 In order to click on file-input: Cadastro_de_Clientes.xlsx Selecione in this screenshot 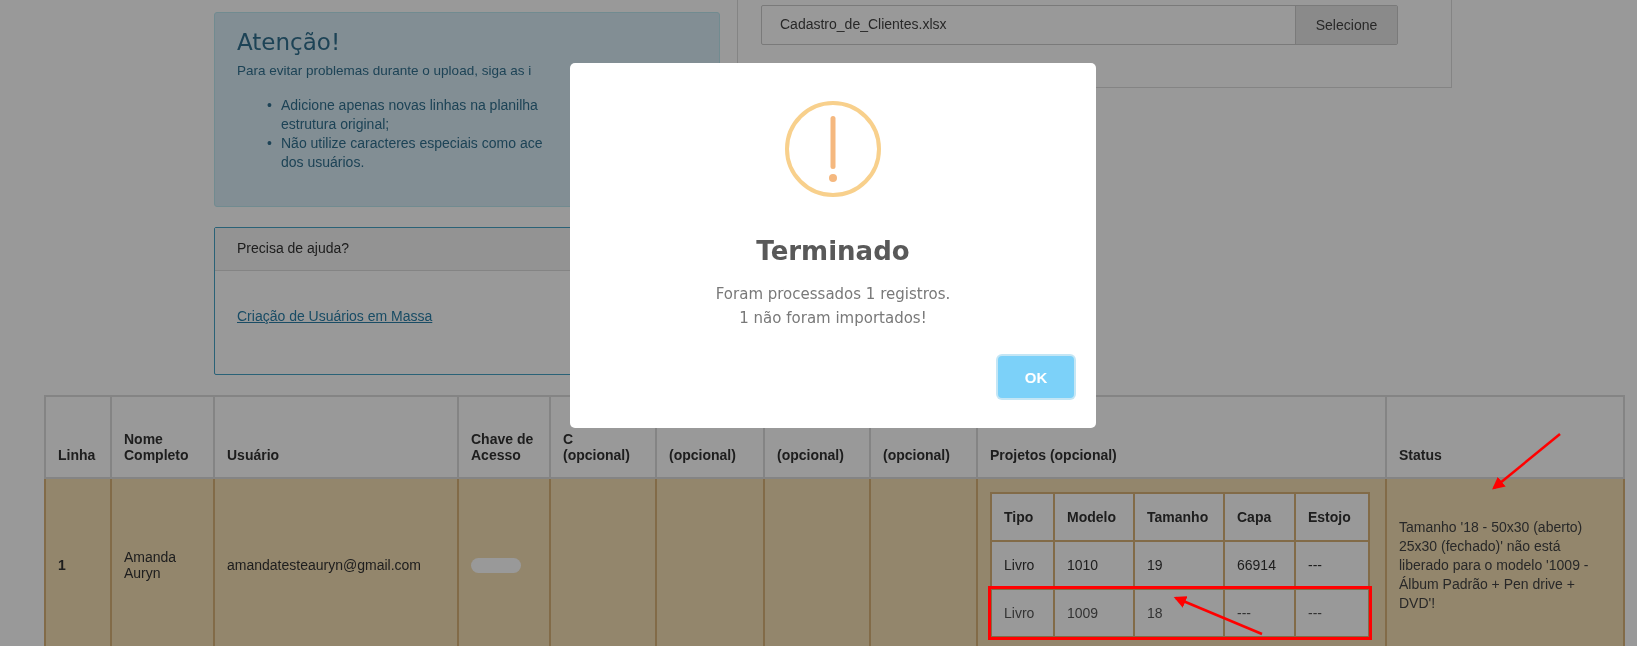, I will do `click(1079, 25)`.